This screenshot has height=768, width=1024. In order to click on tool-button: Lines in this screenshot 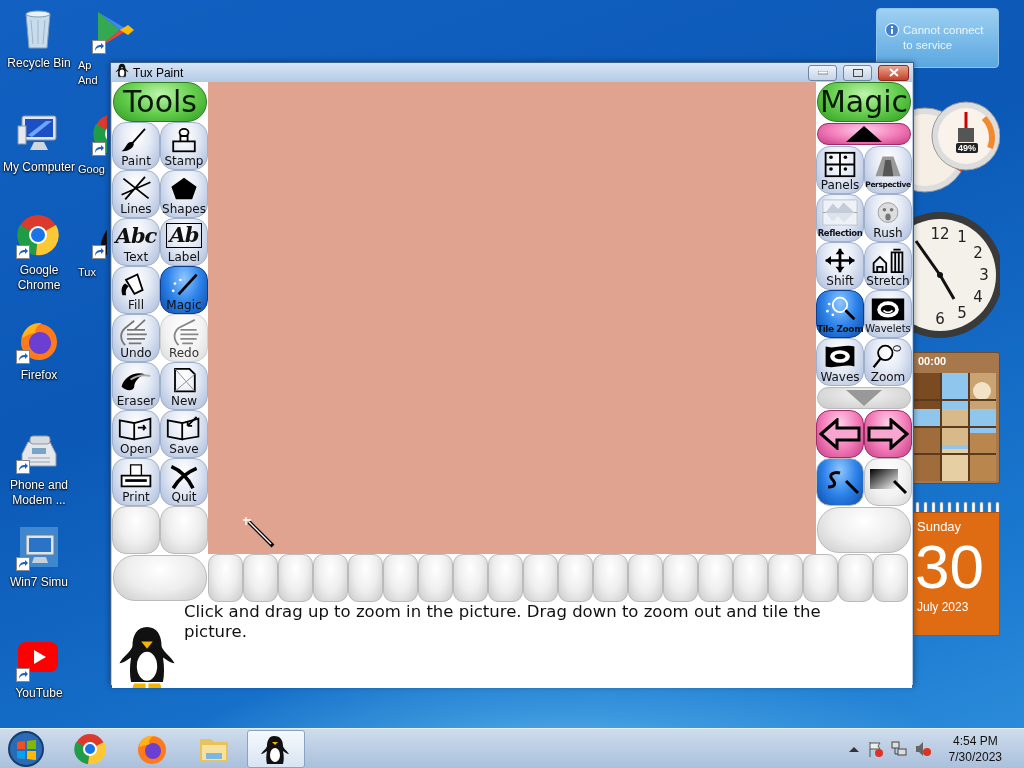, I will do `click(136, 194)`.